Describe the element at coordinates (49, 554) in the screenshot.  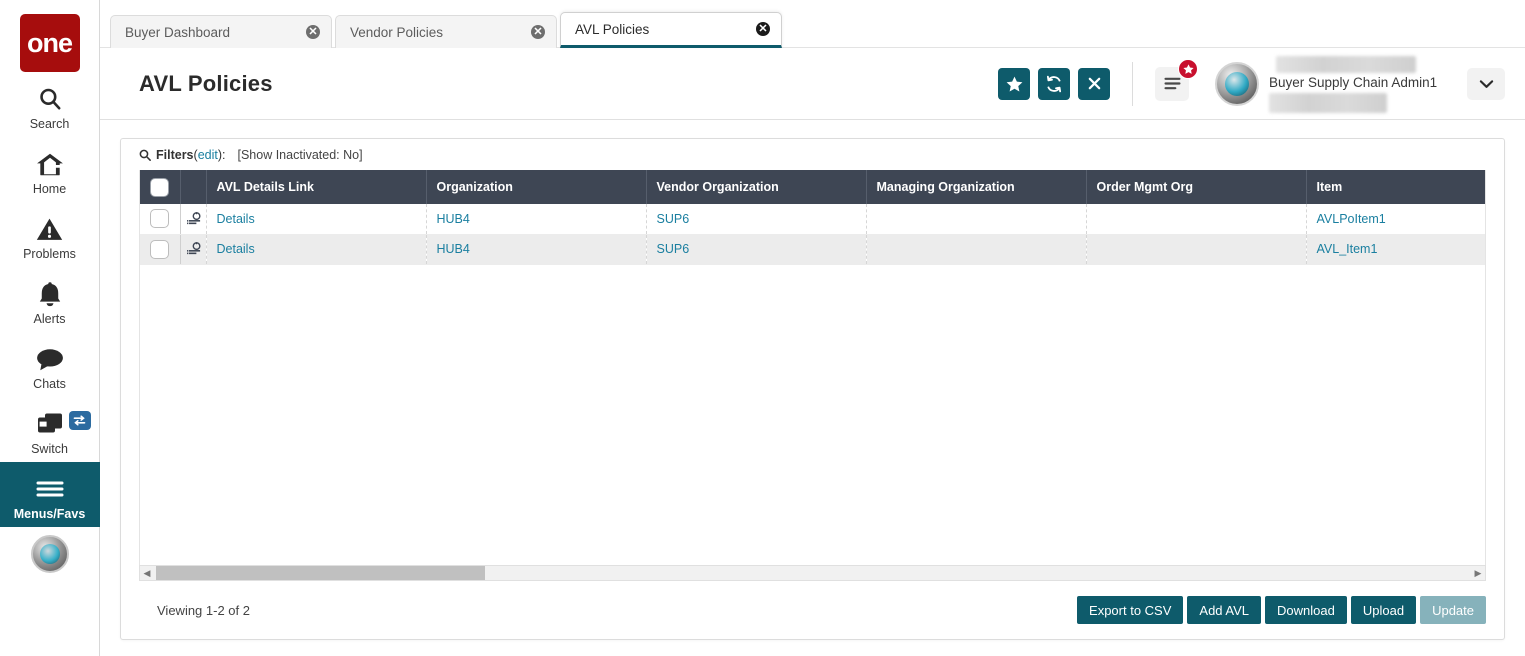
I see `sidebar-avatar` at that location.